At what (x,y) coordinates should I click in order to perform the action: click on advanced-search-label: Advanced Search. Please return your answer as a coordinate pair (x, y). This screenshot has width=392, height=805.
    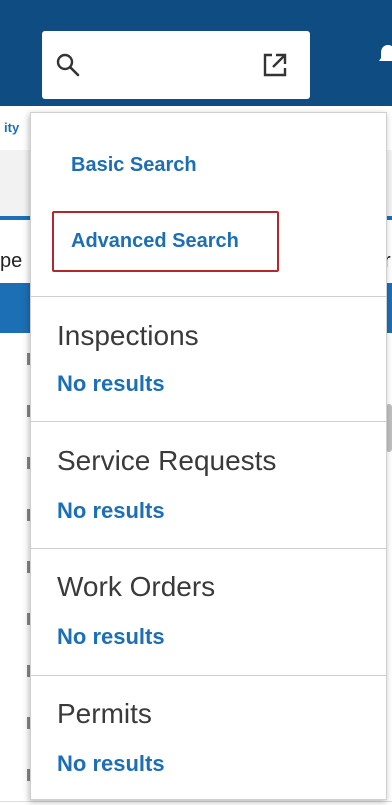
    Looking at the image, I should click on (155, 241).